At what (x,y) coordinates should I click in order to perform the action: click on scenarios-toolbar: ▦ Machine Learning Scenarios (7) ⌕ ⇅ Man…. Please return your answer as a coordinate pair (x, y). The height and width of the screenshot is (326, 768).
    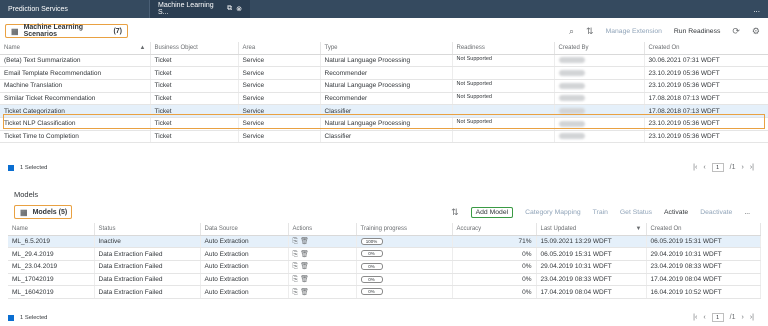
    Looking at the image, I should click on (384, 31).